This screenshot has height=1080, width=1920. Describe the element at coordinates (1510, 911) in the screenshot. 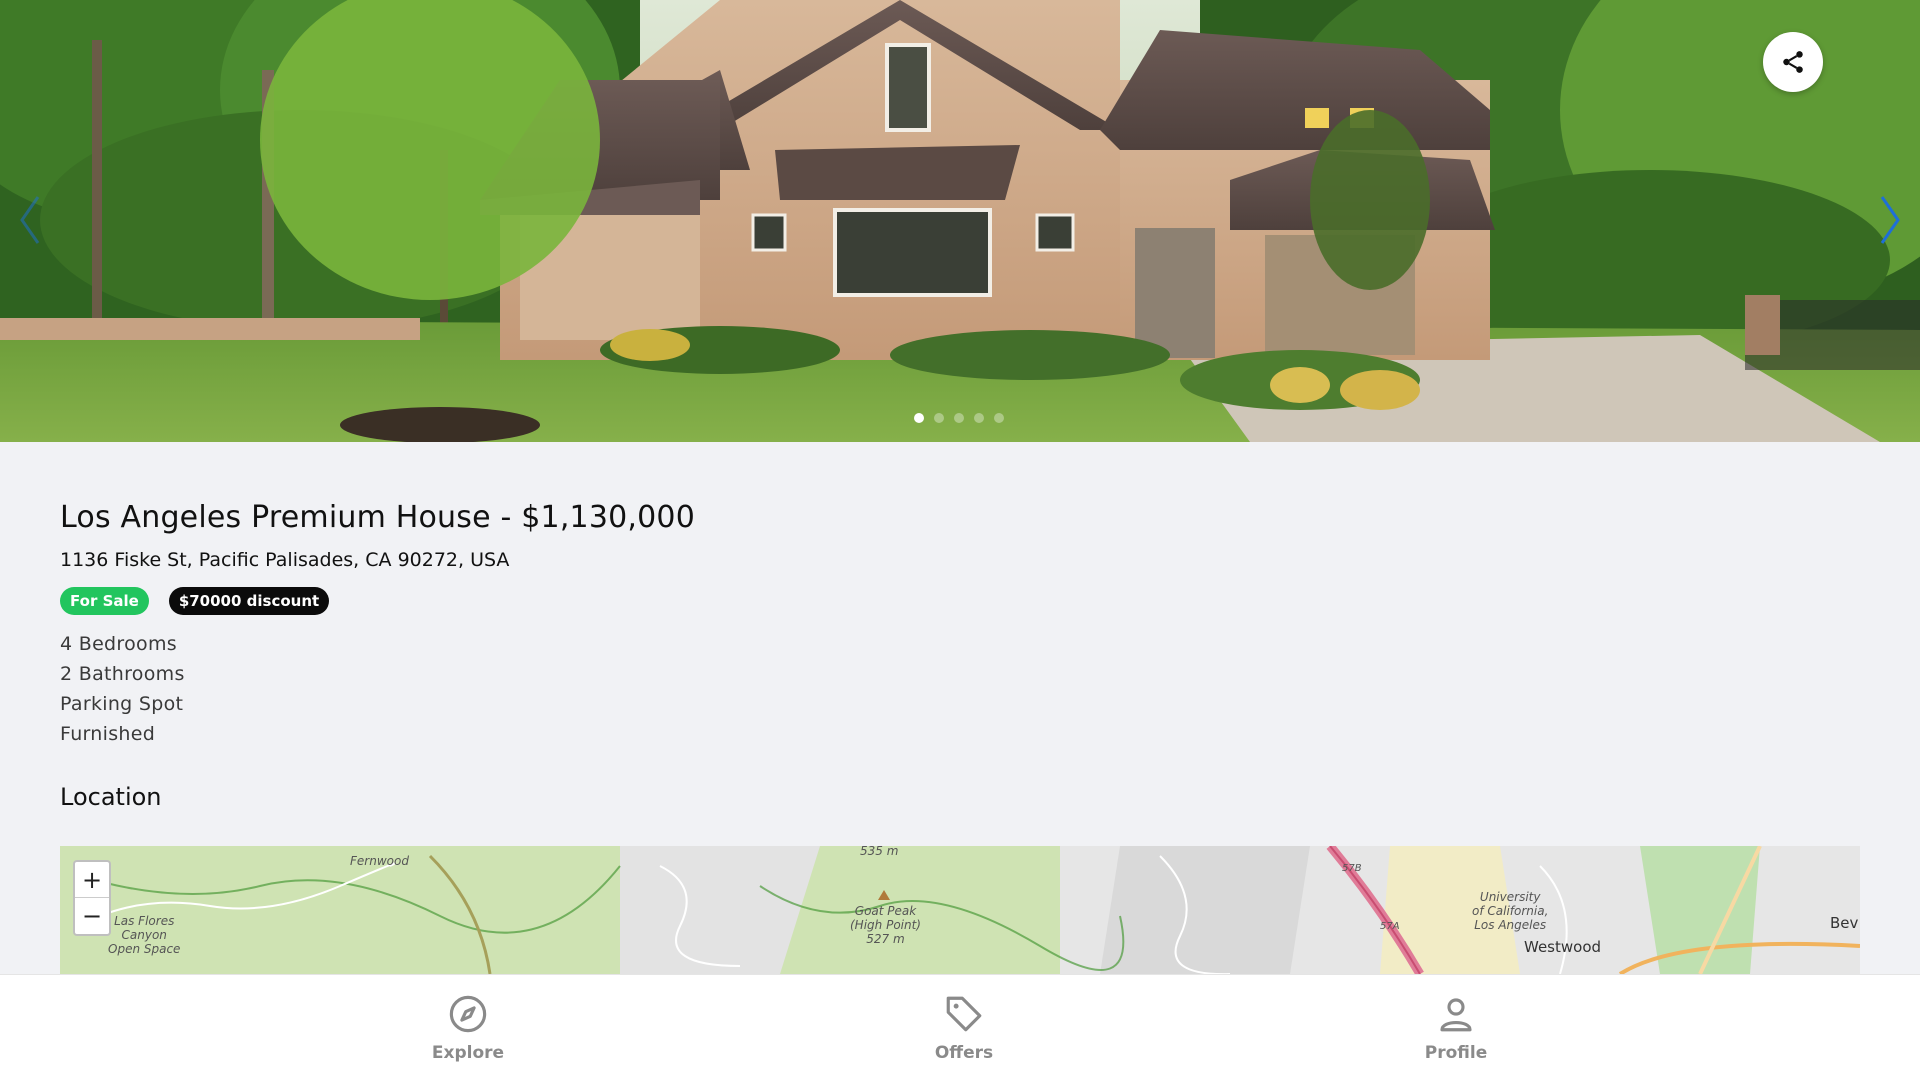

I see `map-label-ucla: University of California, Los Angeles` at that location.